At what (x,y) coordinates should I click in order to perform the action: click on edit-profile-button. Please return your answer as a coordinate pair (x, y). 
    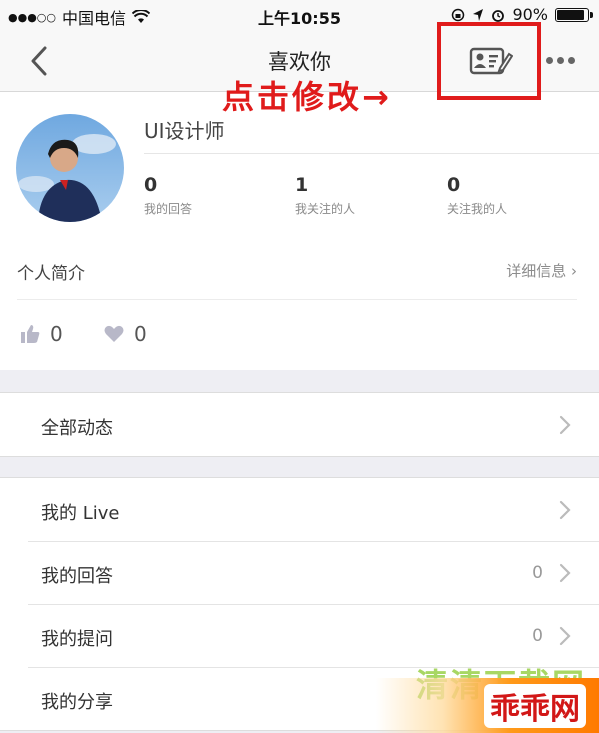
    Looking at the image, I should click on (491, 61).